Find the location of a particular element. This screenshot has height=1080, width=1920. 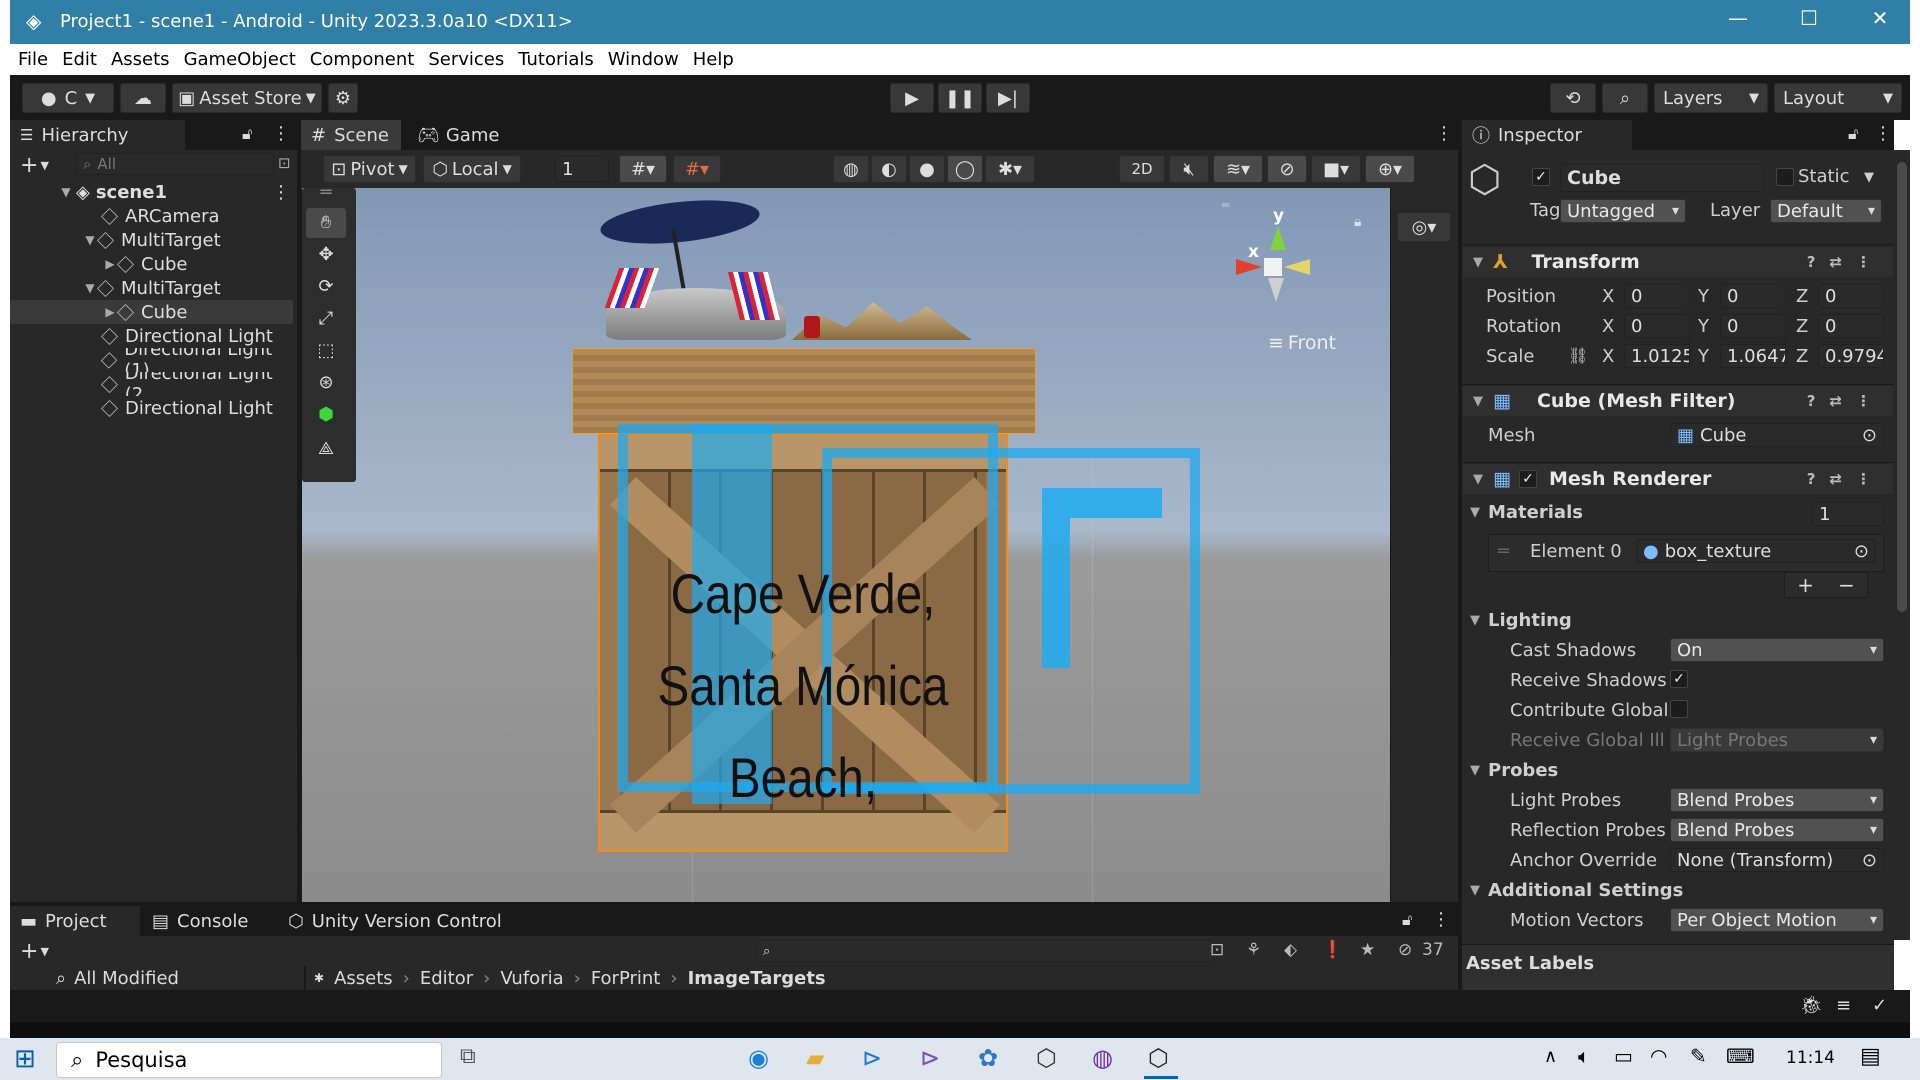

file-explorer-icon: ▰ is located at coordinates (815, 1058).